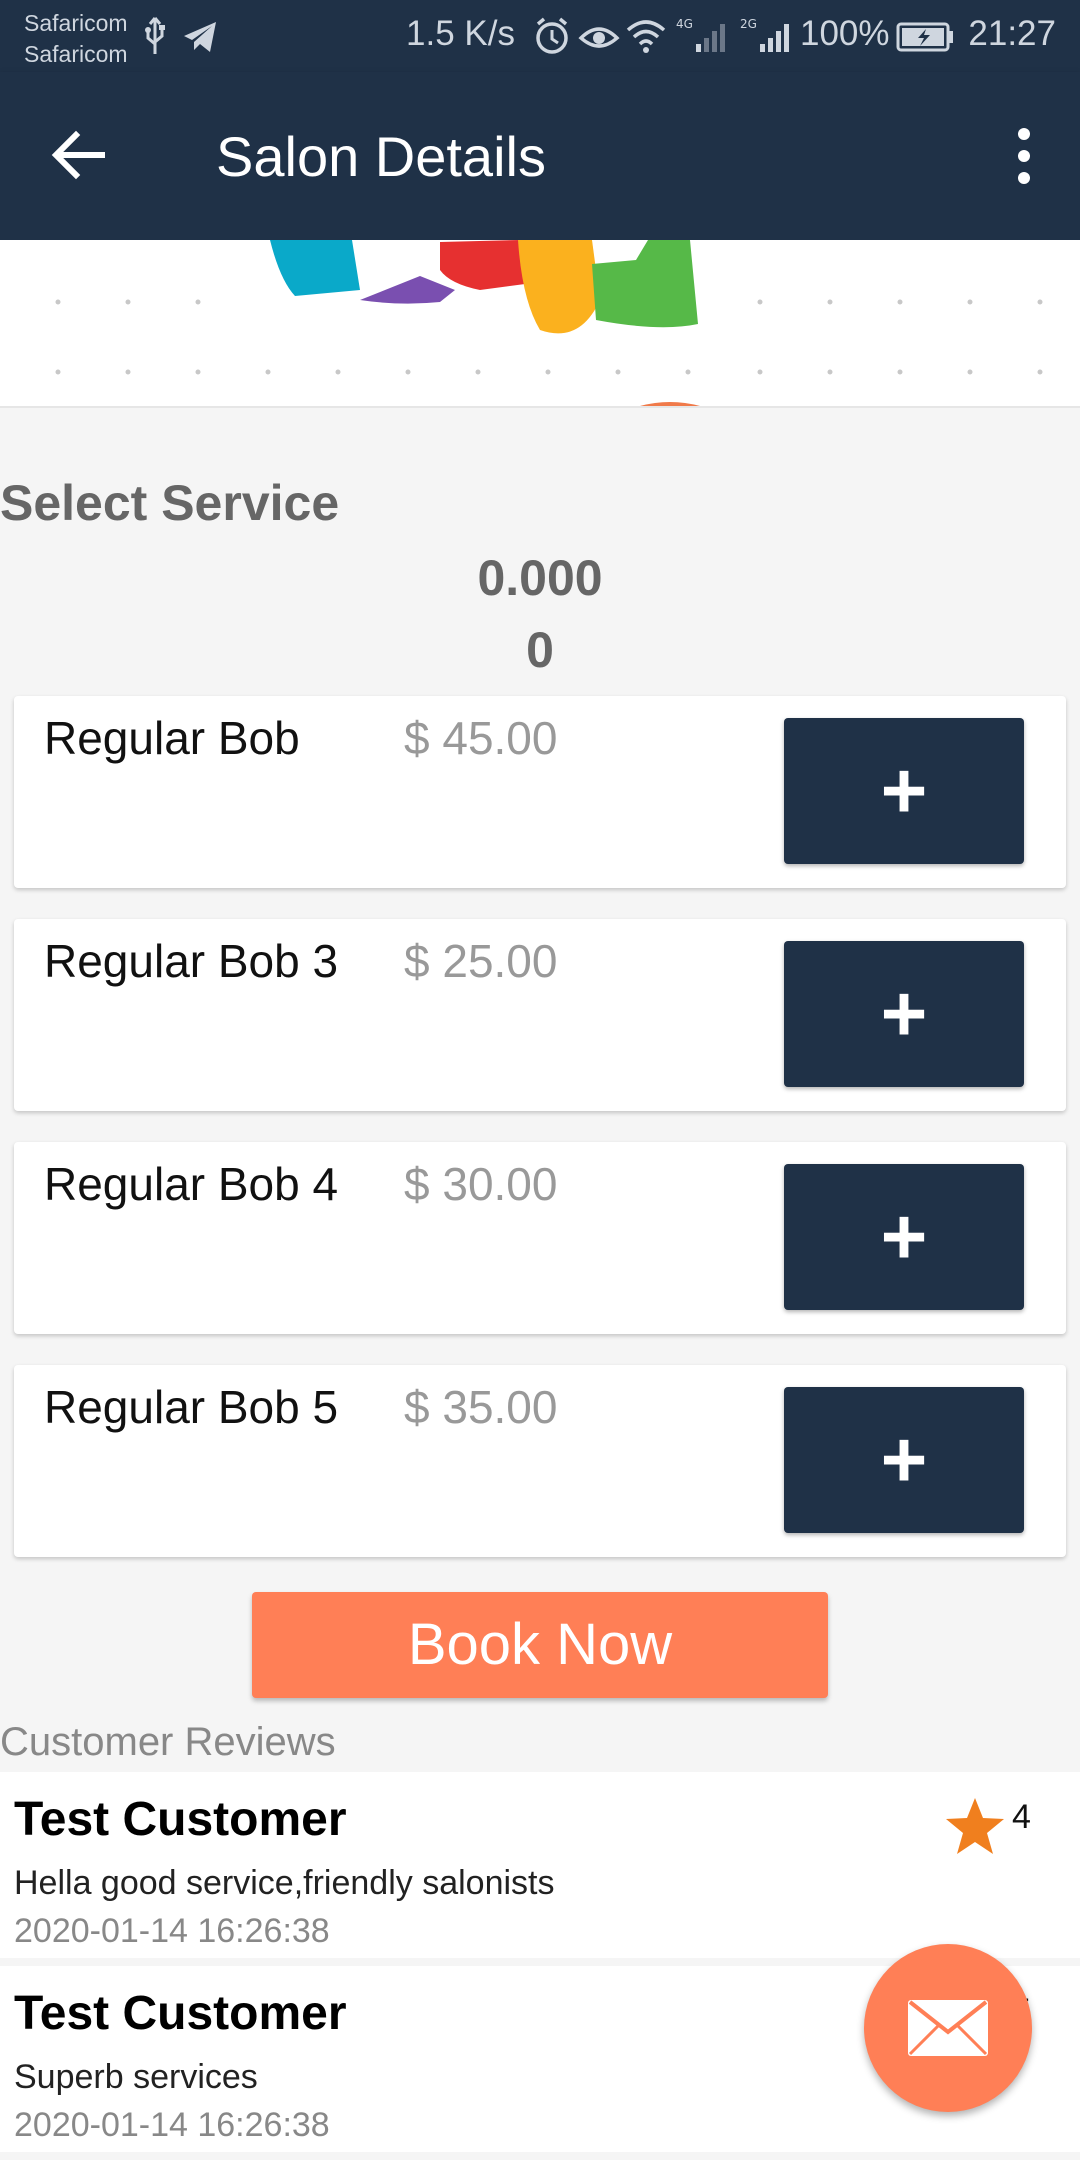 The height and width of the screenshot is (2160, 1080). What do you see at coordinates (481, 1407) in the screenshot?
I see `service-price: $ 35.00` at bounding box center [481, 1407].